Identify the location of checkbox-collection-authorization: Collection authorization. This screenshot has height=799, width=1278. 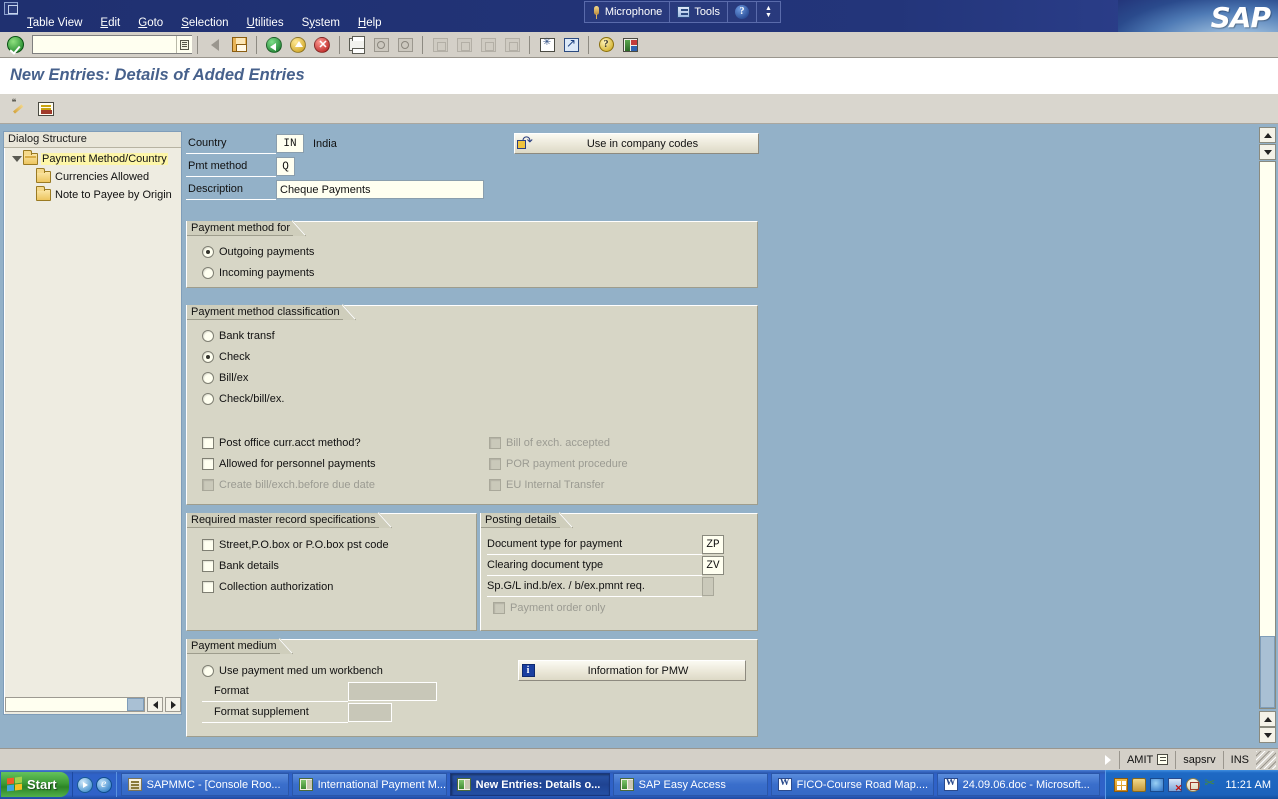
(339, 586).